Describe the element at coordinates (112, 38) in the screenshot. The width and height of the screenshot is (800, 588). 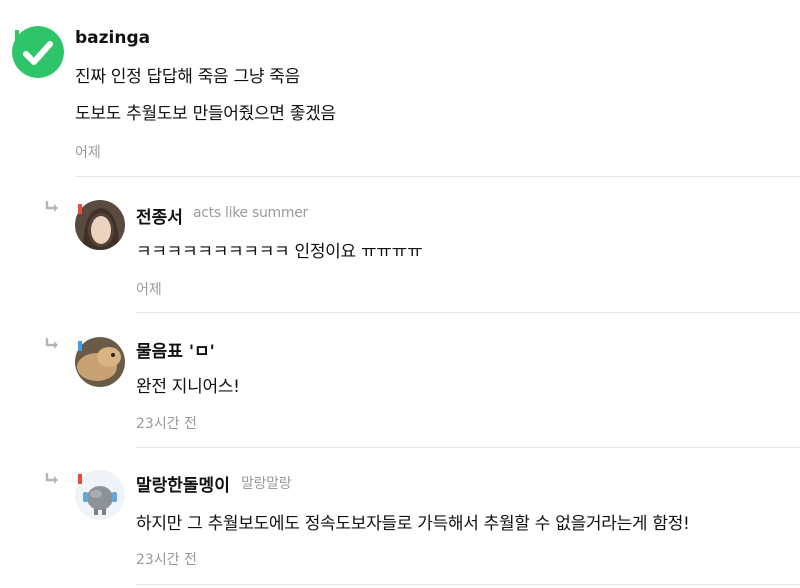
I see `comment-author: bazinga` at that location.